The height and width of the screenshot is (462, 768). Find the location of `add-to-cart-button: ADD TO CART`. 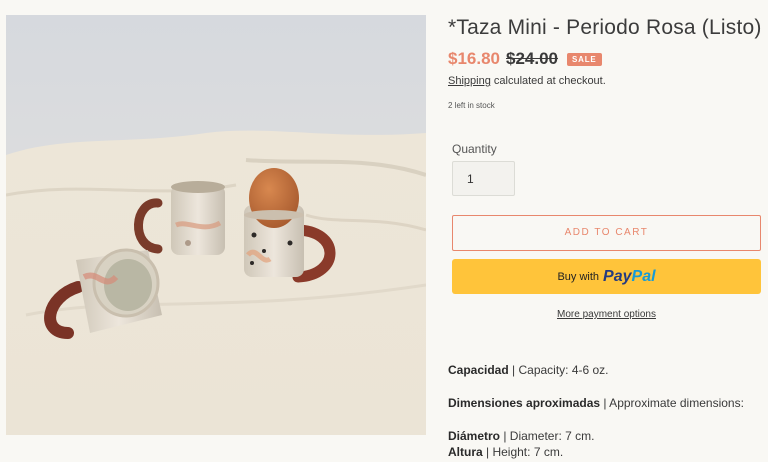

add-to-cart-button: ADD TO CART is located at coordinates (606, 233).